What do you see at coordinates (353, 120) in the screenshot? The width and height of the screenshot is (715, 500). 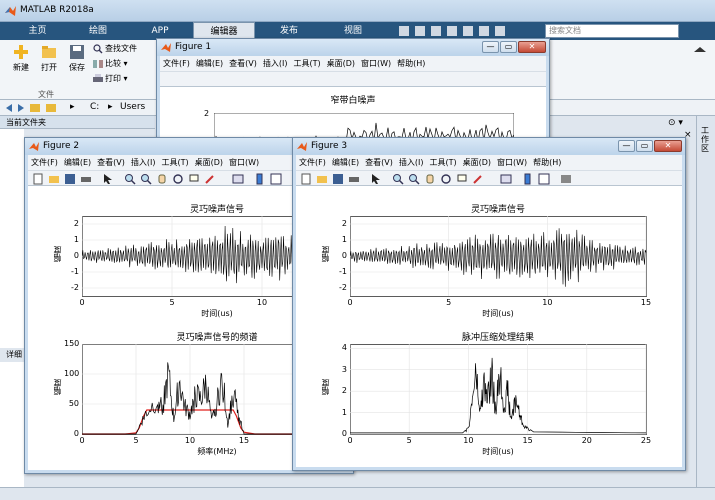 I see `figure-1-canvas: 窄带白噪声 2` at bounding box center [353, 120].